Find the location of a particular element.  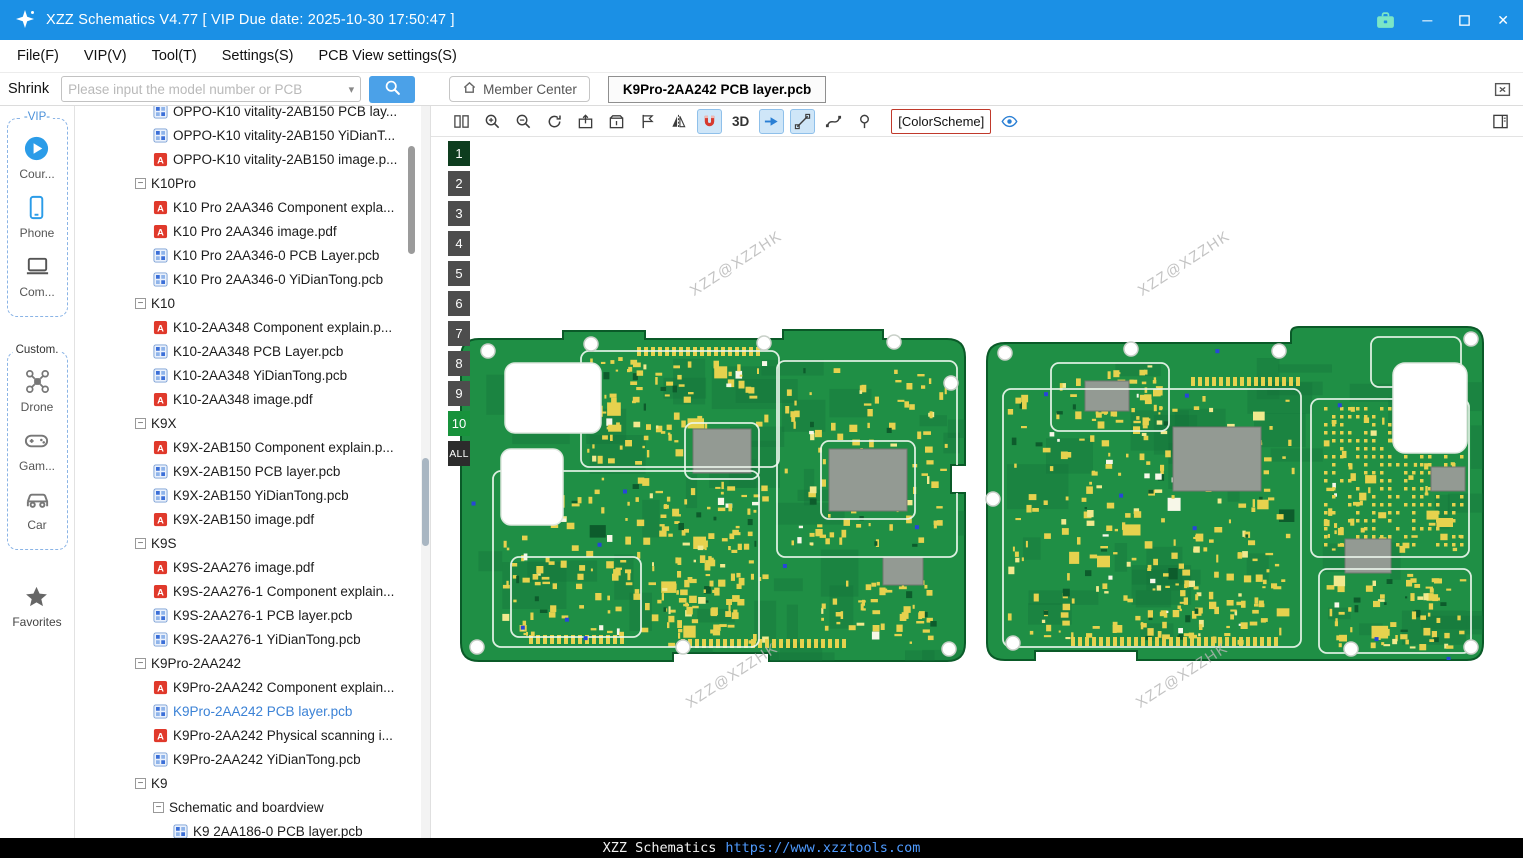

statusbar-url: https://www.xzztools.com is located at coordinates (822, 848).